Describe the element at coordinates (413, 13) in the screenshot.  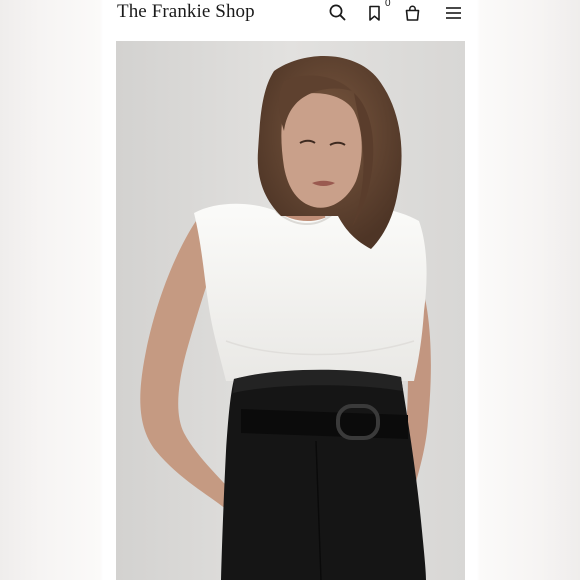
I see `bag-icon` at that location.